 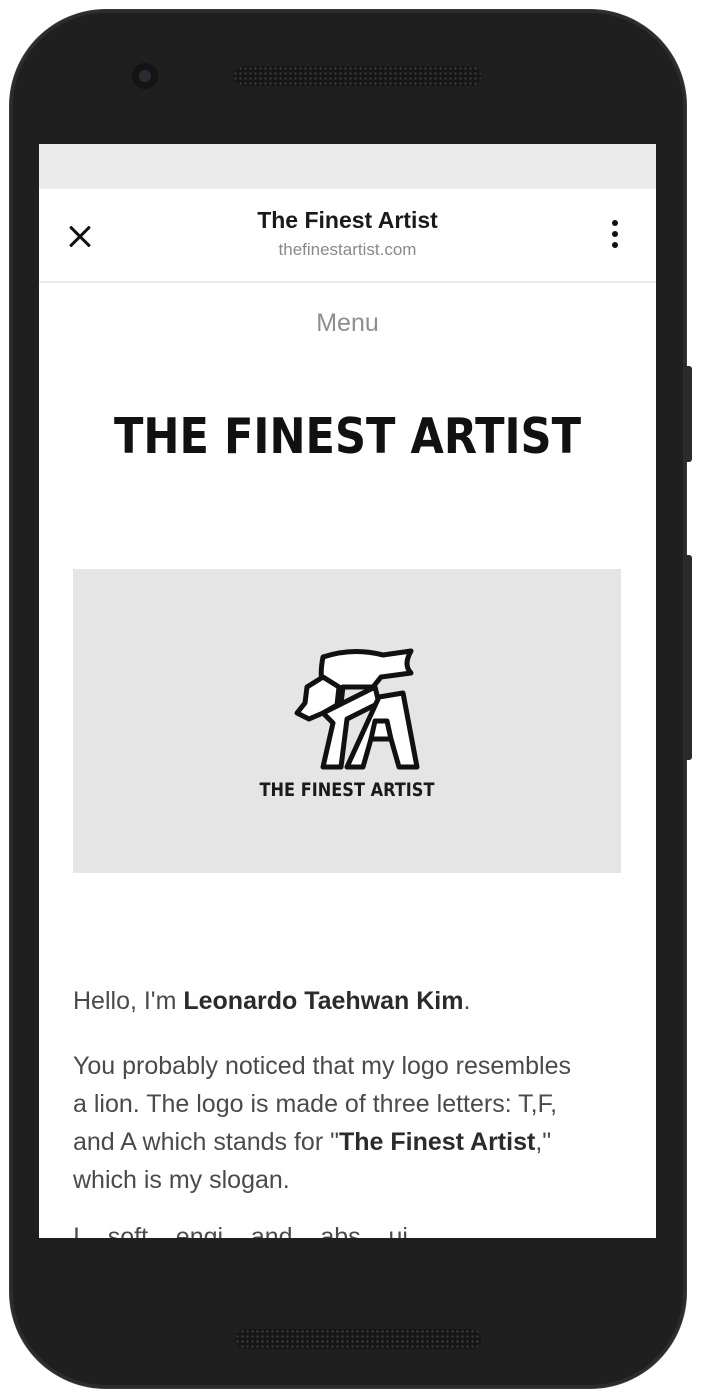 What do you see at coordinates (467, 1001) in the screenshot?
I see `intro-end: .` at bounding box center [467, 1001].